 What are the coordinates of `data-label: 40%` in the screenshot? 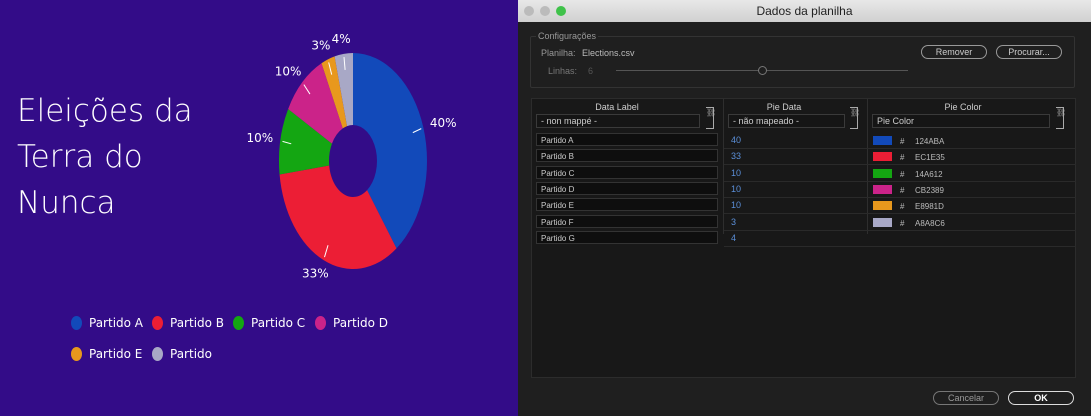 It's located at (443, 123).